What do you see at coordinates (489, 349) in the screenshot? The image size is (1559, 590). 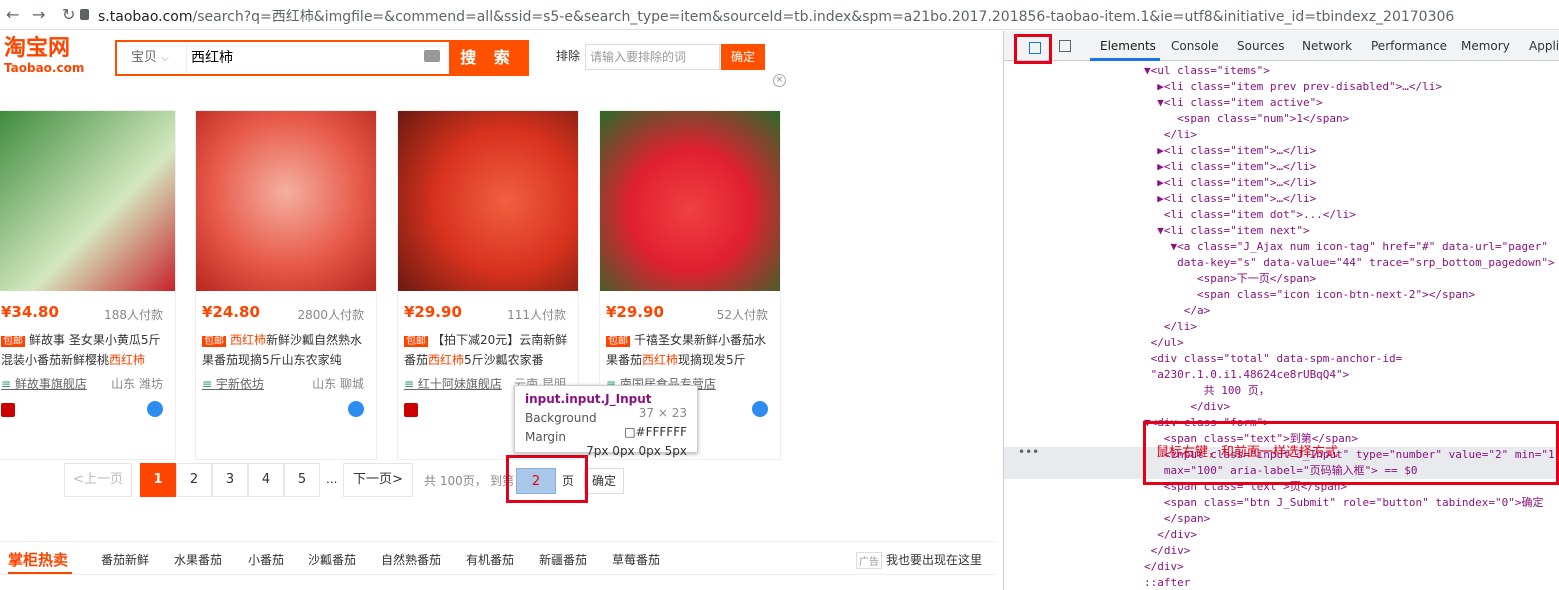 I see `product-title: 包邮 【拍下减20元】云南新鲜番茄西红柿5斤沙瓤农家番` at bounding box center [489, 349].